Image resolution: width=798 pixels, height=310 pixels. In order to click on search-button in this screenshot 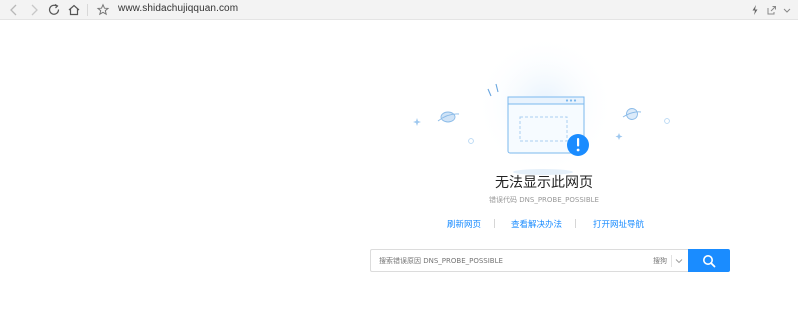, I will do `click(709, 260)`.